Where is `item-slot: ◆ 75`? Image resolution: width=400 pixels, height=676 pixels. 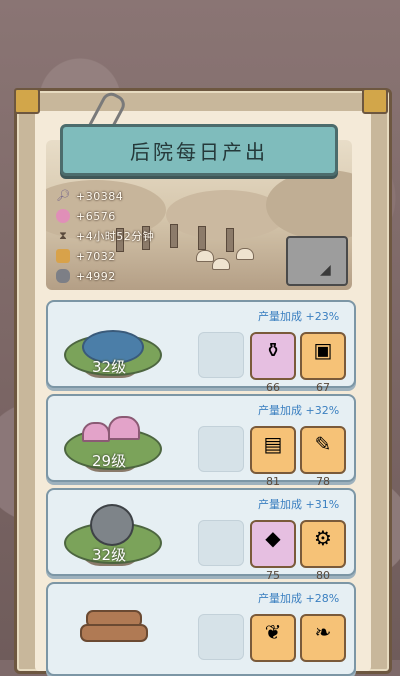
item-slot: ◆ 75 is located at coordinates (273, 551).